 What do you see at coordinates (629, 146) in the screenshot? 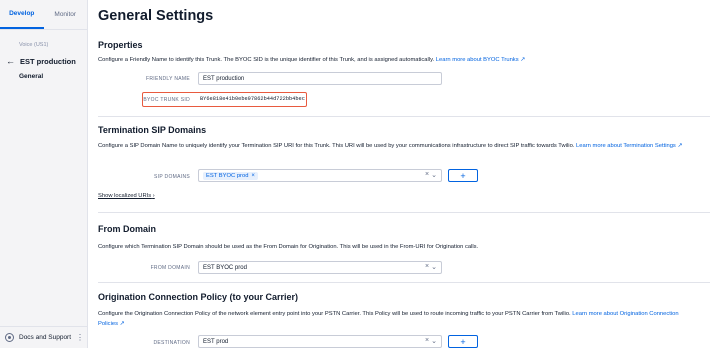
I see `learn-more-termination-link: Learn more about Termination Settings ↗` at bounding box center [629, 146].